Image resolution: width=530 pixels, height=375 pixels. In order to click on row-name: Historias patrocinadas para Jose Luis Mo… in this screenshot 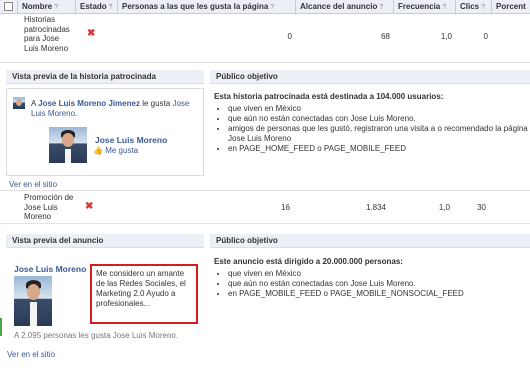, I will do `click(50, 34)`.